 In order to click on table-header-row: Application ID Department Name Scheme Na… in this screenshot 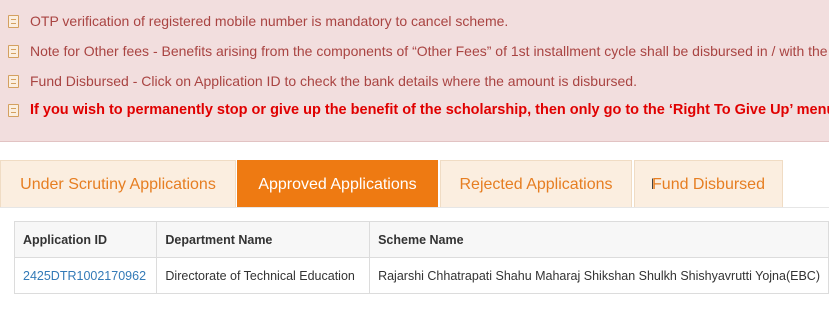, I will do `click(421, 239)`.